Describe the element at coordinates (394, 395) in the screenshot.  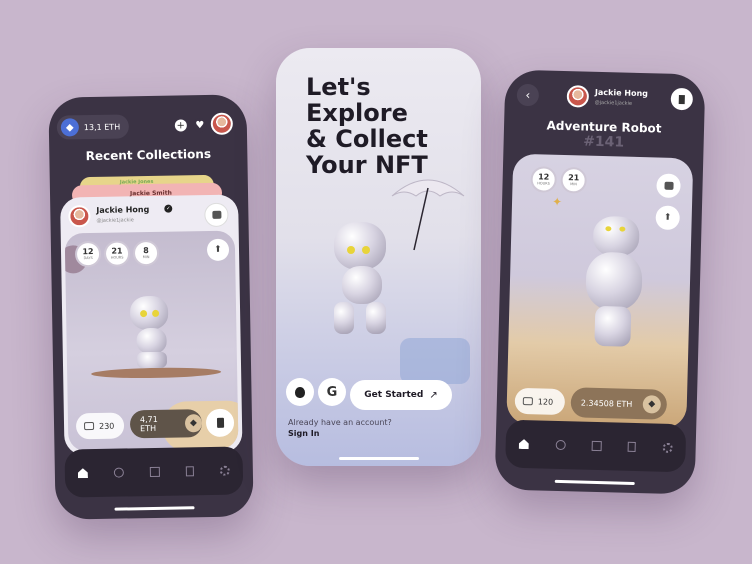
I see `get-started-label: Get Started` at that location.